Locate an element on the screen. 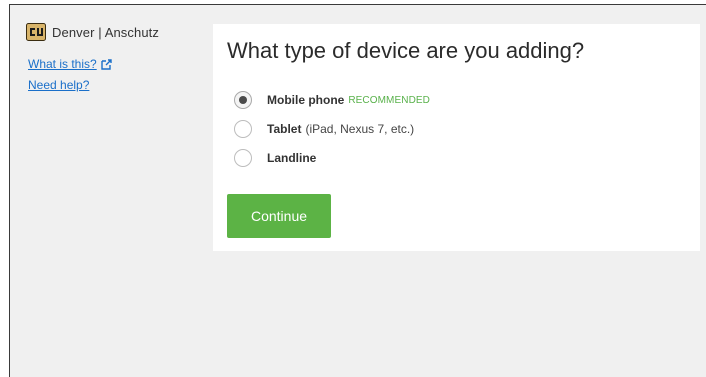  brand-text: Denver | Anschutz is located at coordinates (105, 32).